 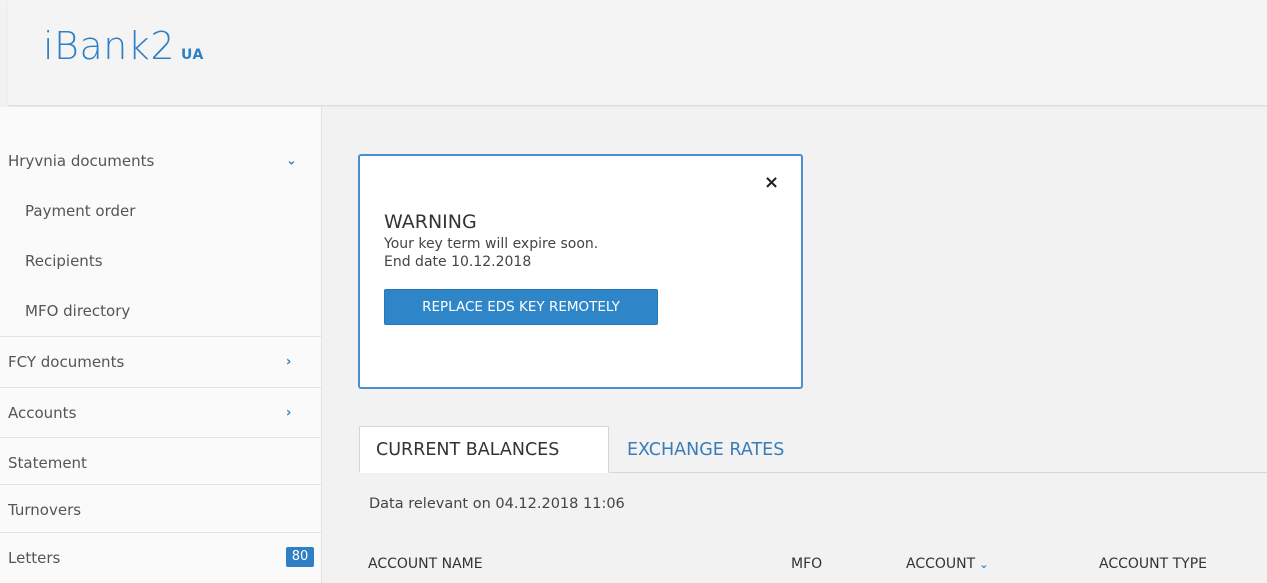 What do you see at coordinates (425, 564) in the screenshot?
I see `column-header-account-name: ACCOUNT NAME` at bounding box center [425, 564].